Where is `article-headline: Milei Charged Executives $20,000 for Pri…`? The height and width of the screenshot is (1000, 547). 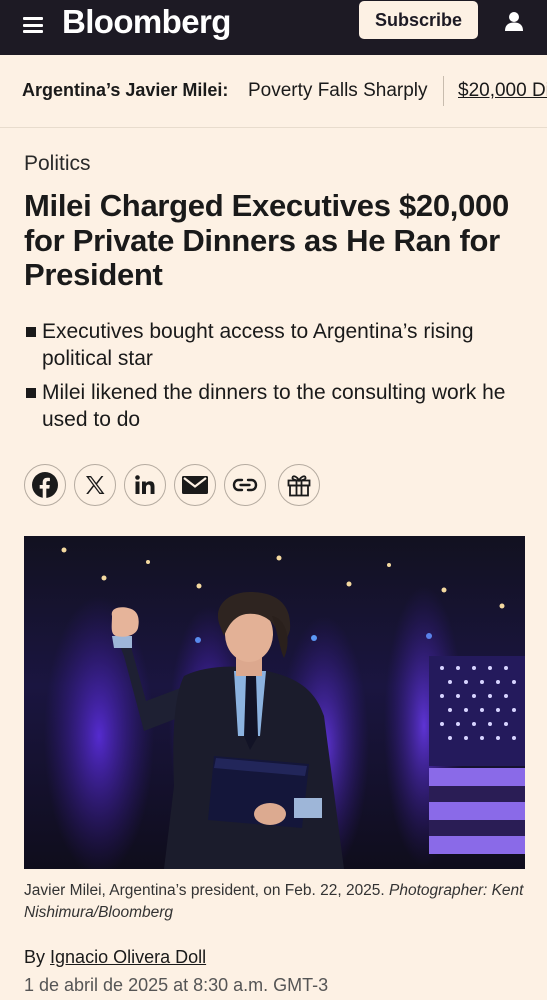
article-headline: Milei Charged Executives $20,000 for Pri… is located at coordinates (266, 240).